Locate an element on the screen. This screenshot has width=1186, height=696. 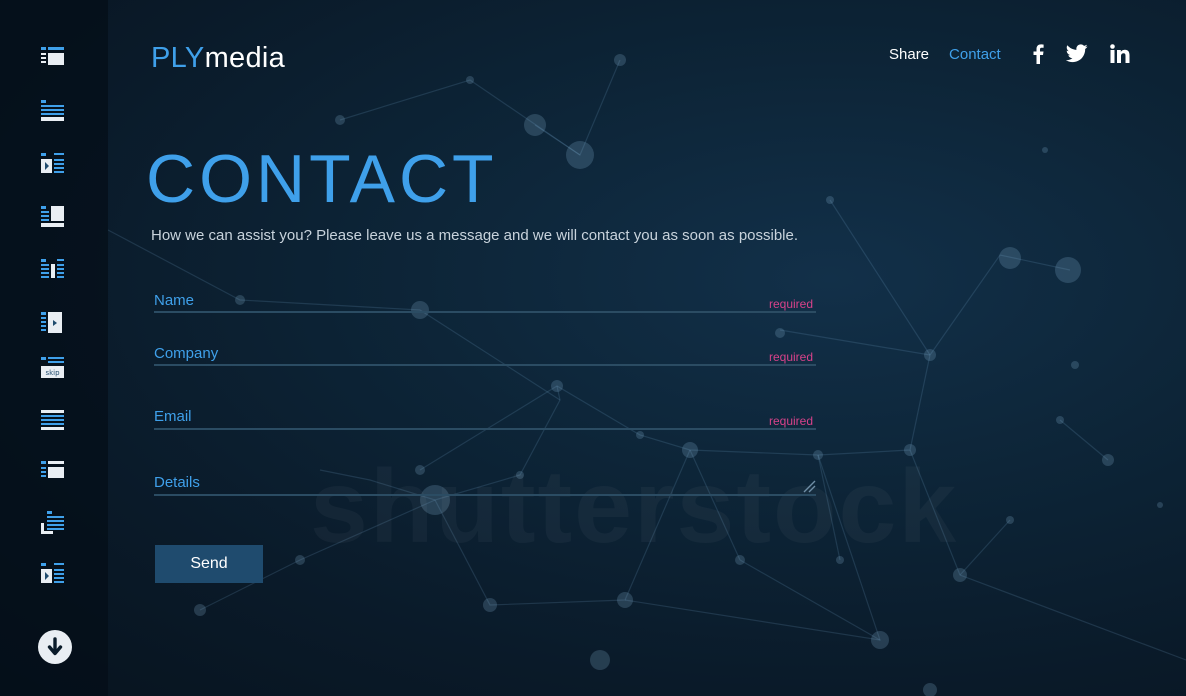
layout-skip-icon: skip is located at coordinates (53, 368).